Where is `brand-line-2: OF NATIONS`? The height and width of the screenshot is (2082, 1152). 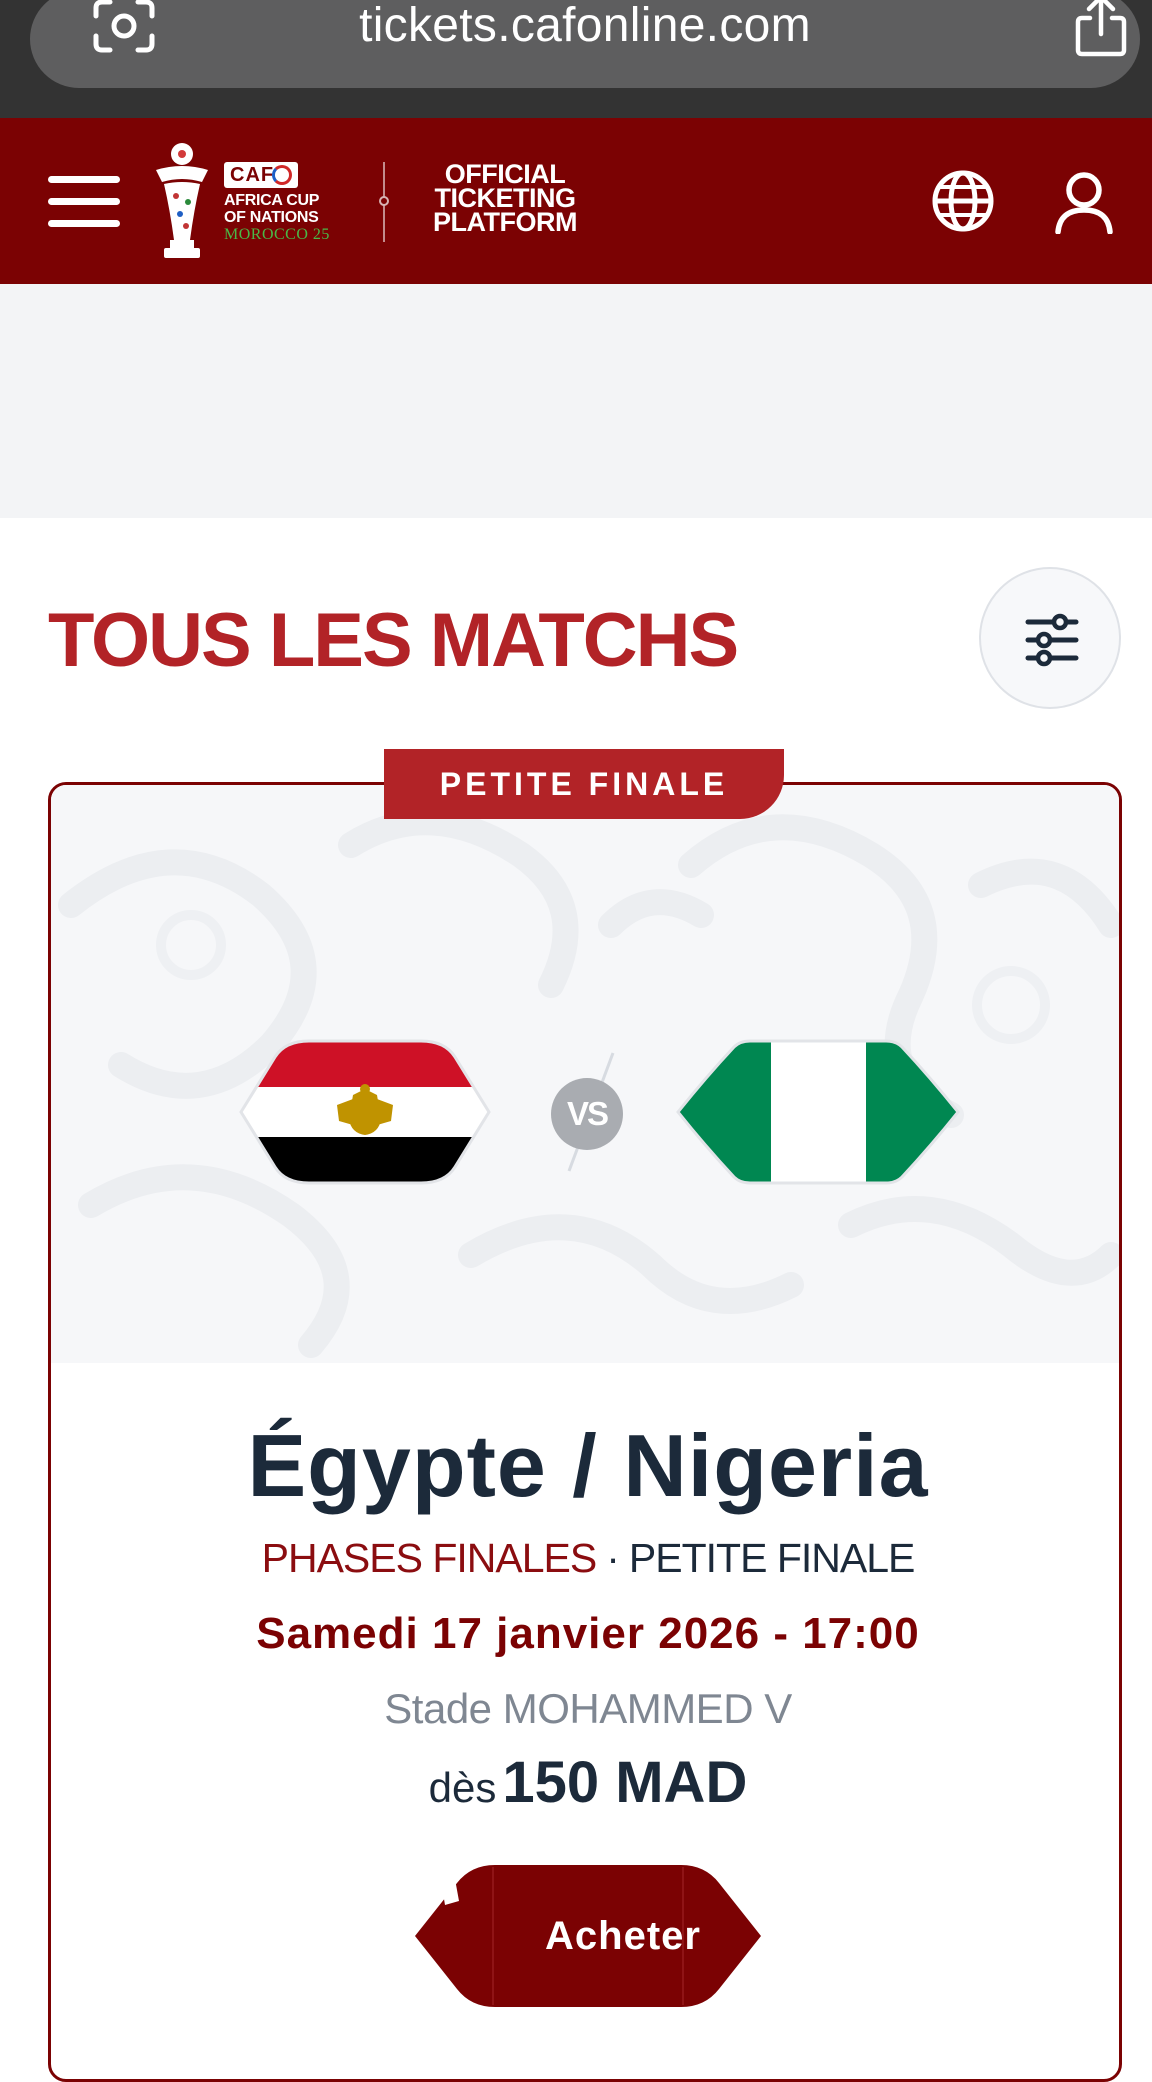
brand-line-2: OF NATIONS is located at coordinates (271, 217).